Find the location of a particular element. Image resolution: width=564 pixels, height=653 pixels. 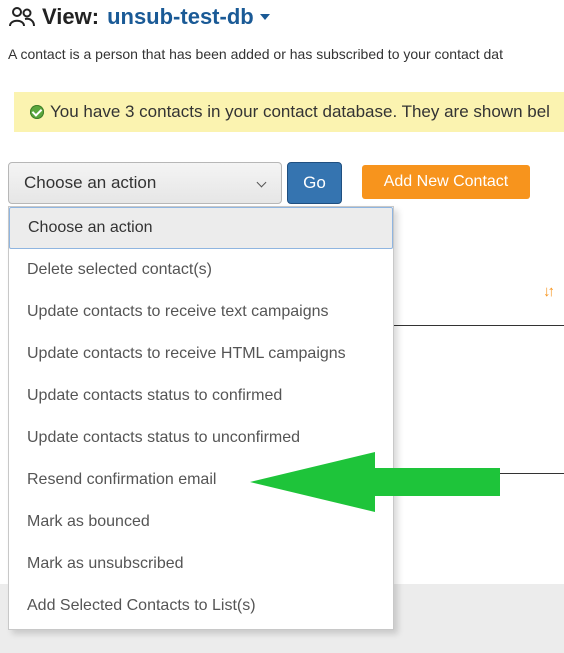

dropdown-option-choose-action: Choose an action is located at coordinates (201, 228).